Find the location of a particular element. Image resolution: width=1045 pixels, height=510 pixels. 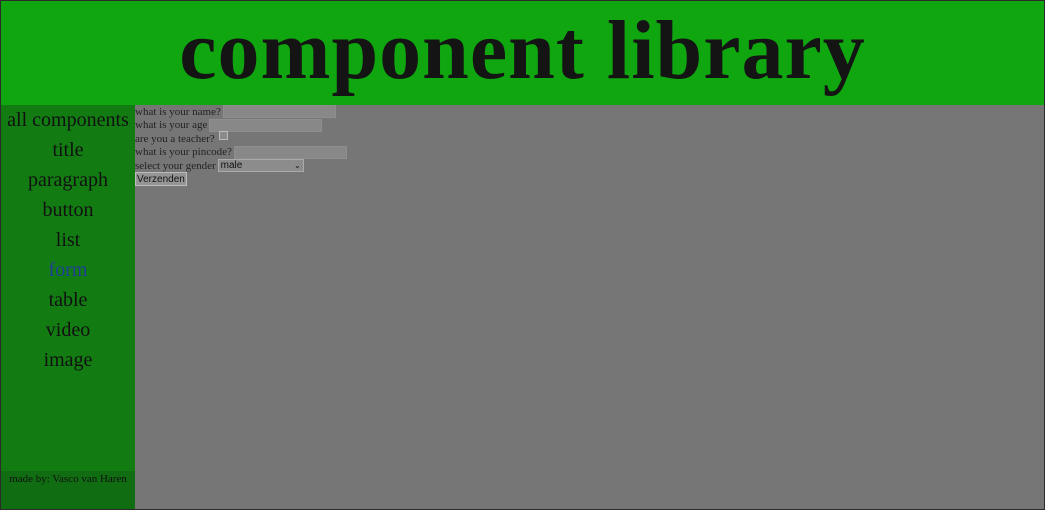

sidebar-footer: made by: Vasco van Haren is located at coordinates (68, 490).